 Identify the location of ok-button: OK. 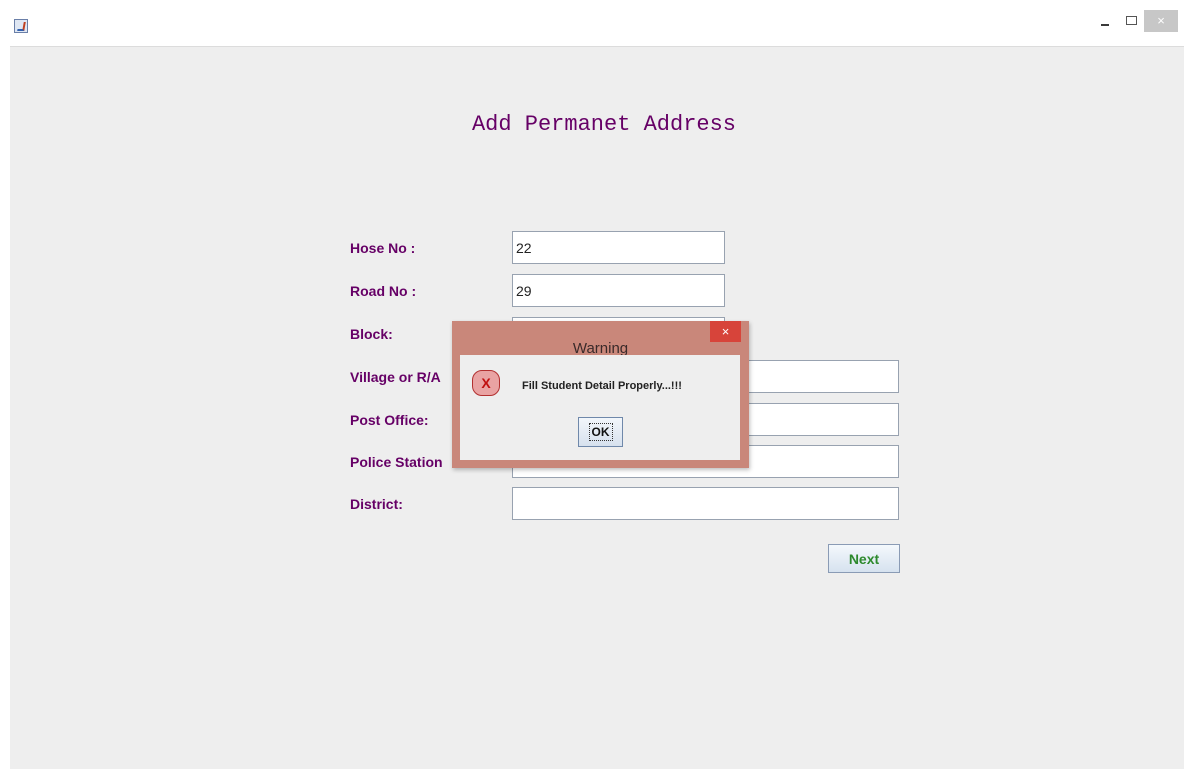
(600, 432).